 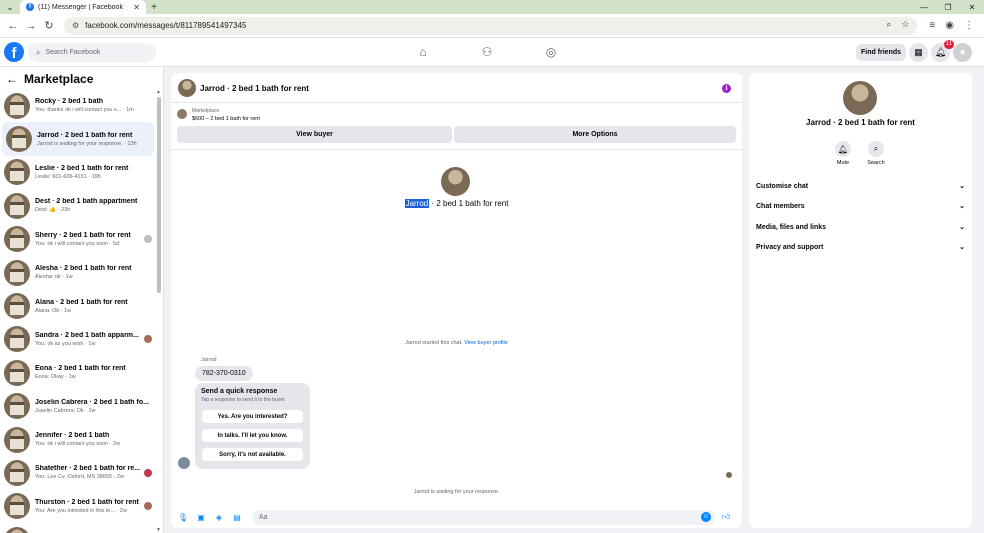 I want to click on conversation-info-icon: i, so click(x=726, y=88).